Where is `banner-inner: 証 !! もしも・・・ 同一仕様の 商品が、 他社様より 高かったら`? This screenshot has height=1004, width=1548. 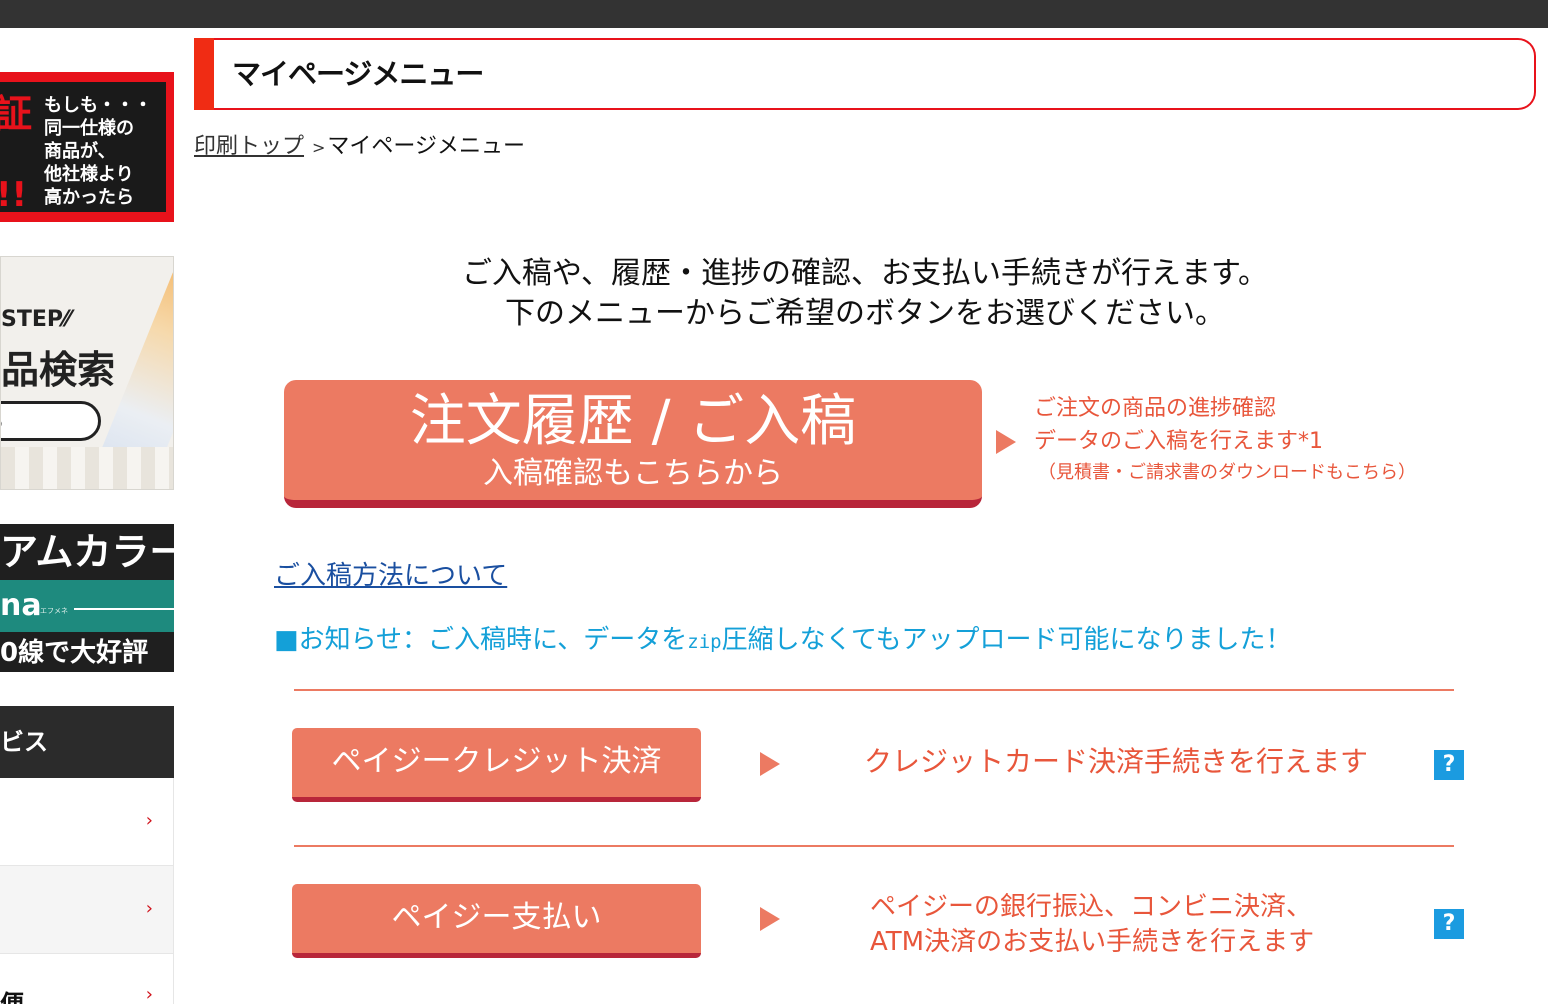
banner-inner: 証 !! もしも・・・ 同一仕様の 商品が、 他社様より 高かったら is located at coordinates (83, 147).